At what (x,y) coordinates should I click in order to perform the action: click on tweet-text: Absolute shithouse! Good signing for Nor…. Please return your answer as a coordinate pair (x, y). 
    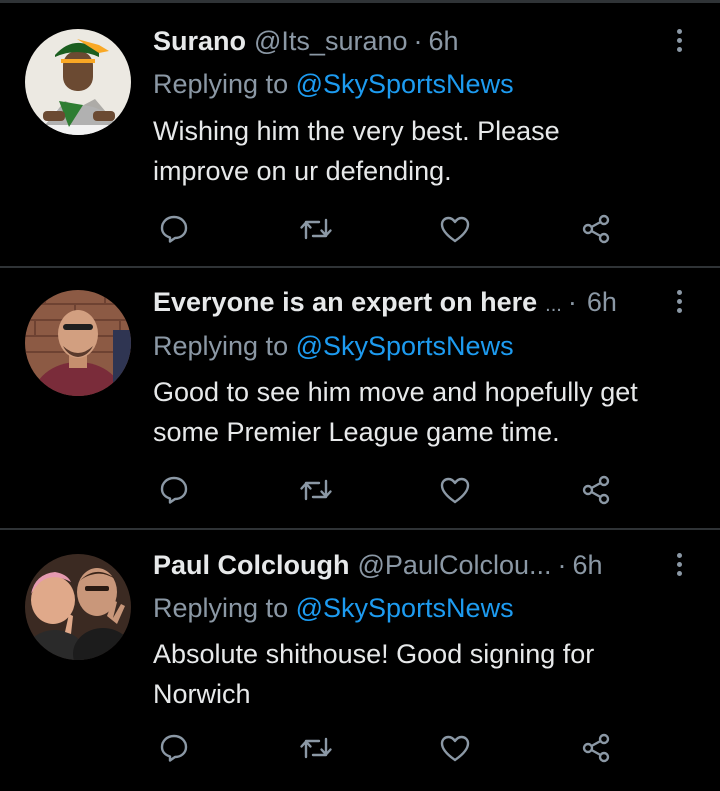
    Looking at the image, I should click on (428, 674).